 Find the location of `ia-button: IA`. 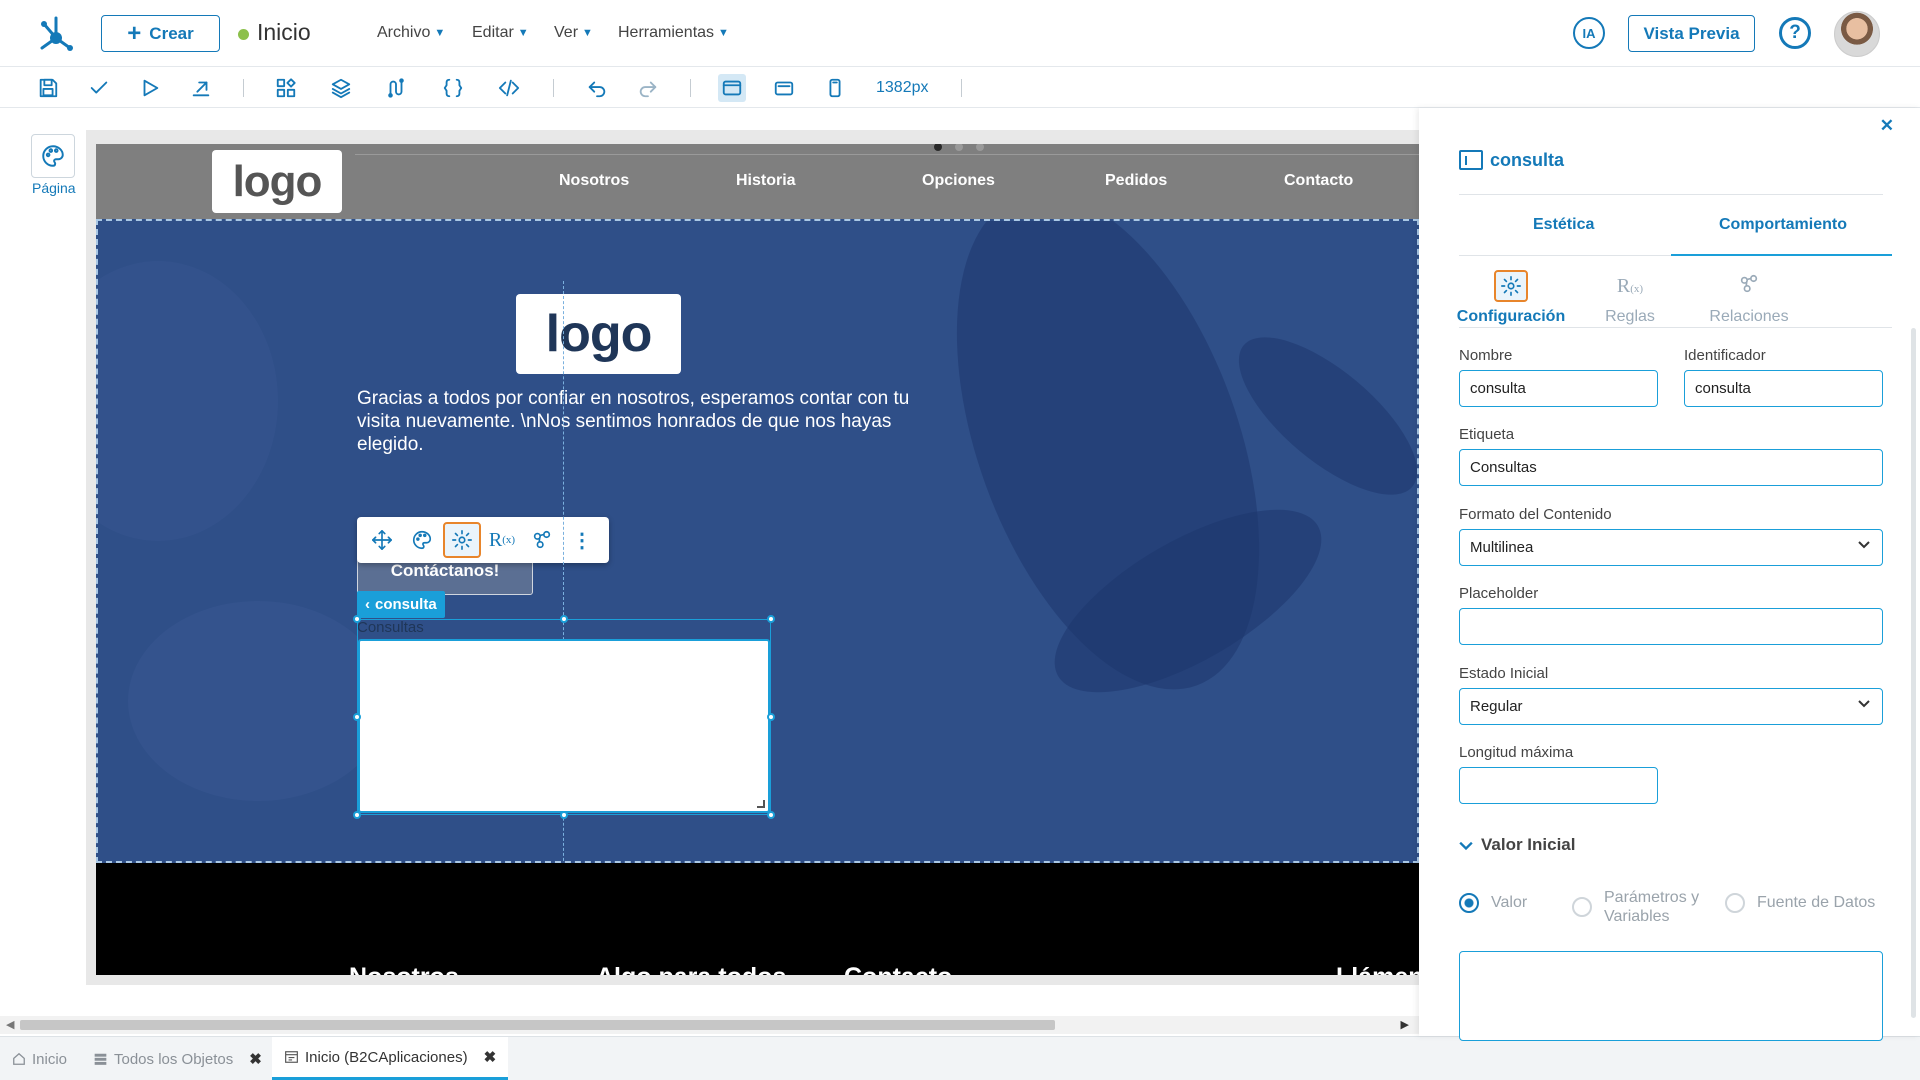

ia-button: IA is located at coordinates (1589, 33).